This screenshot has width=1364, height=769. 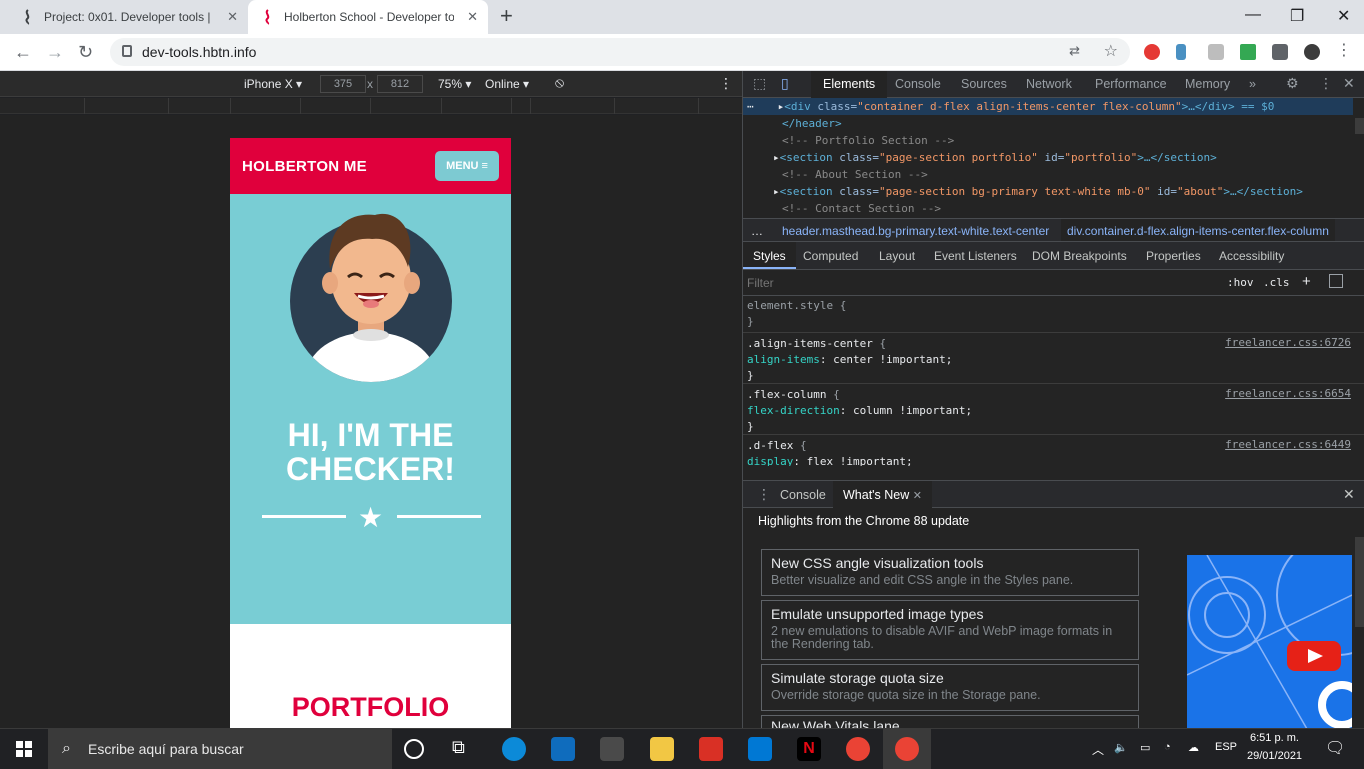 What do you see at coordinates (897, 256) in the screenshot?
I see `tab-layout: Layout` at bounding box center [897, 256].